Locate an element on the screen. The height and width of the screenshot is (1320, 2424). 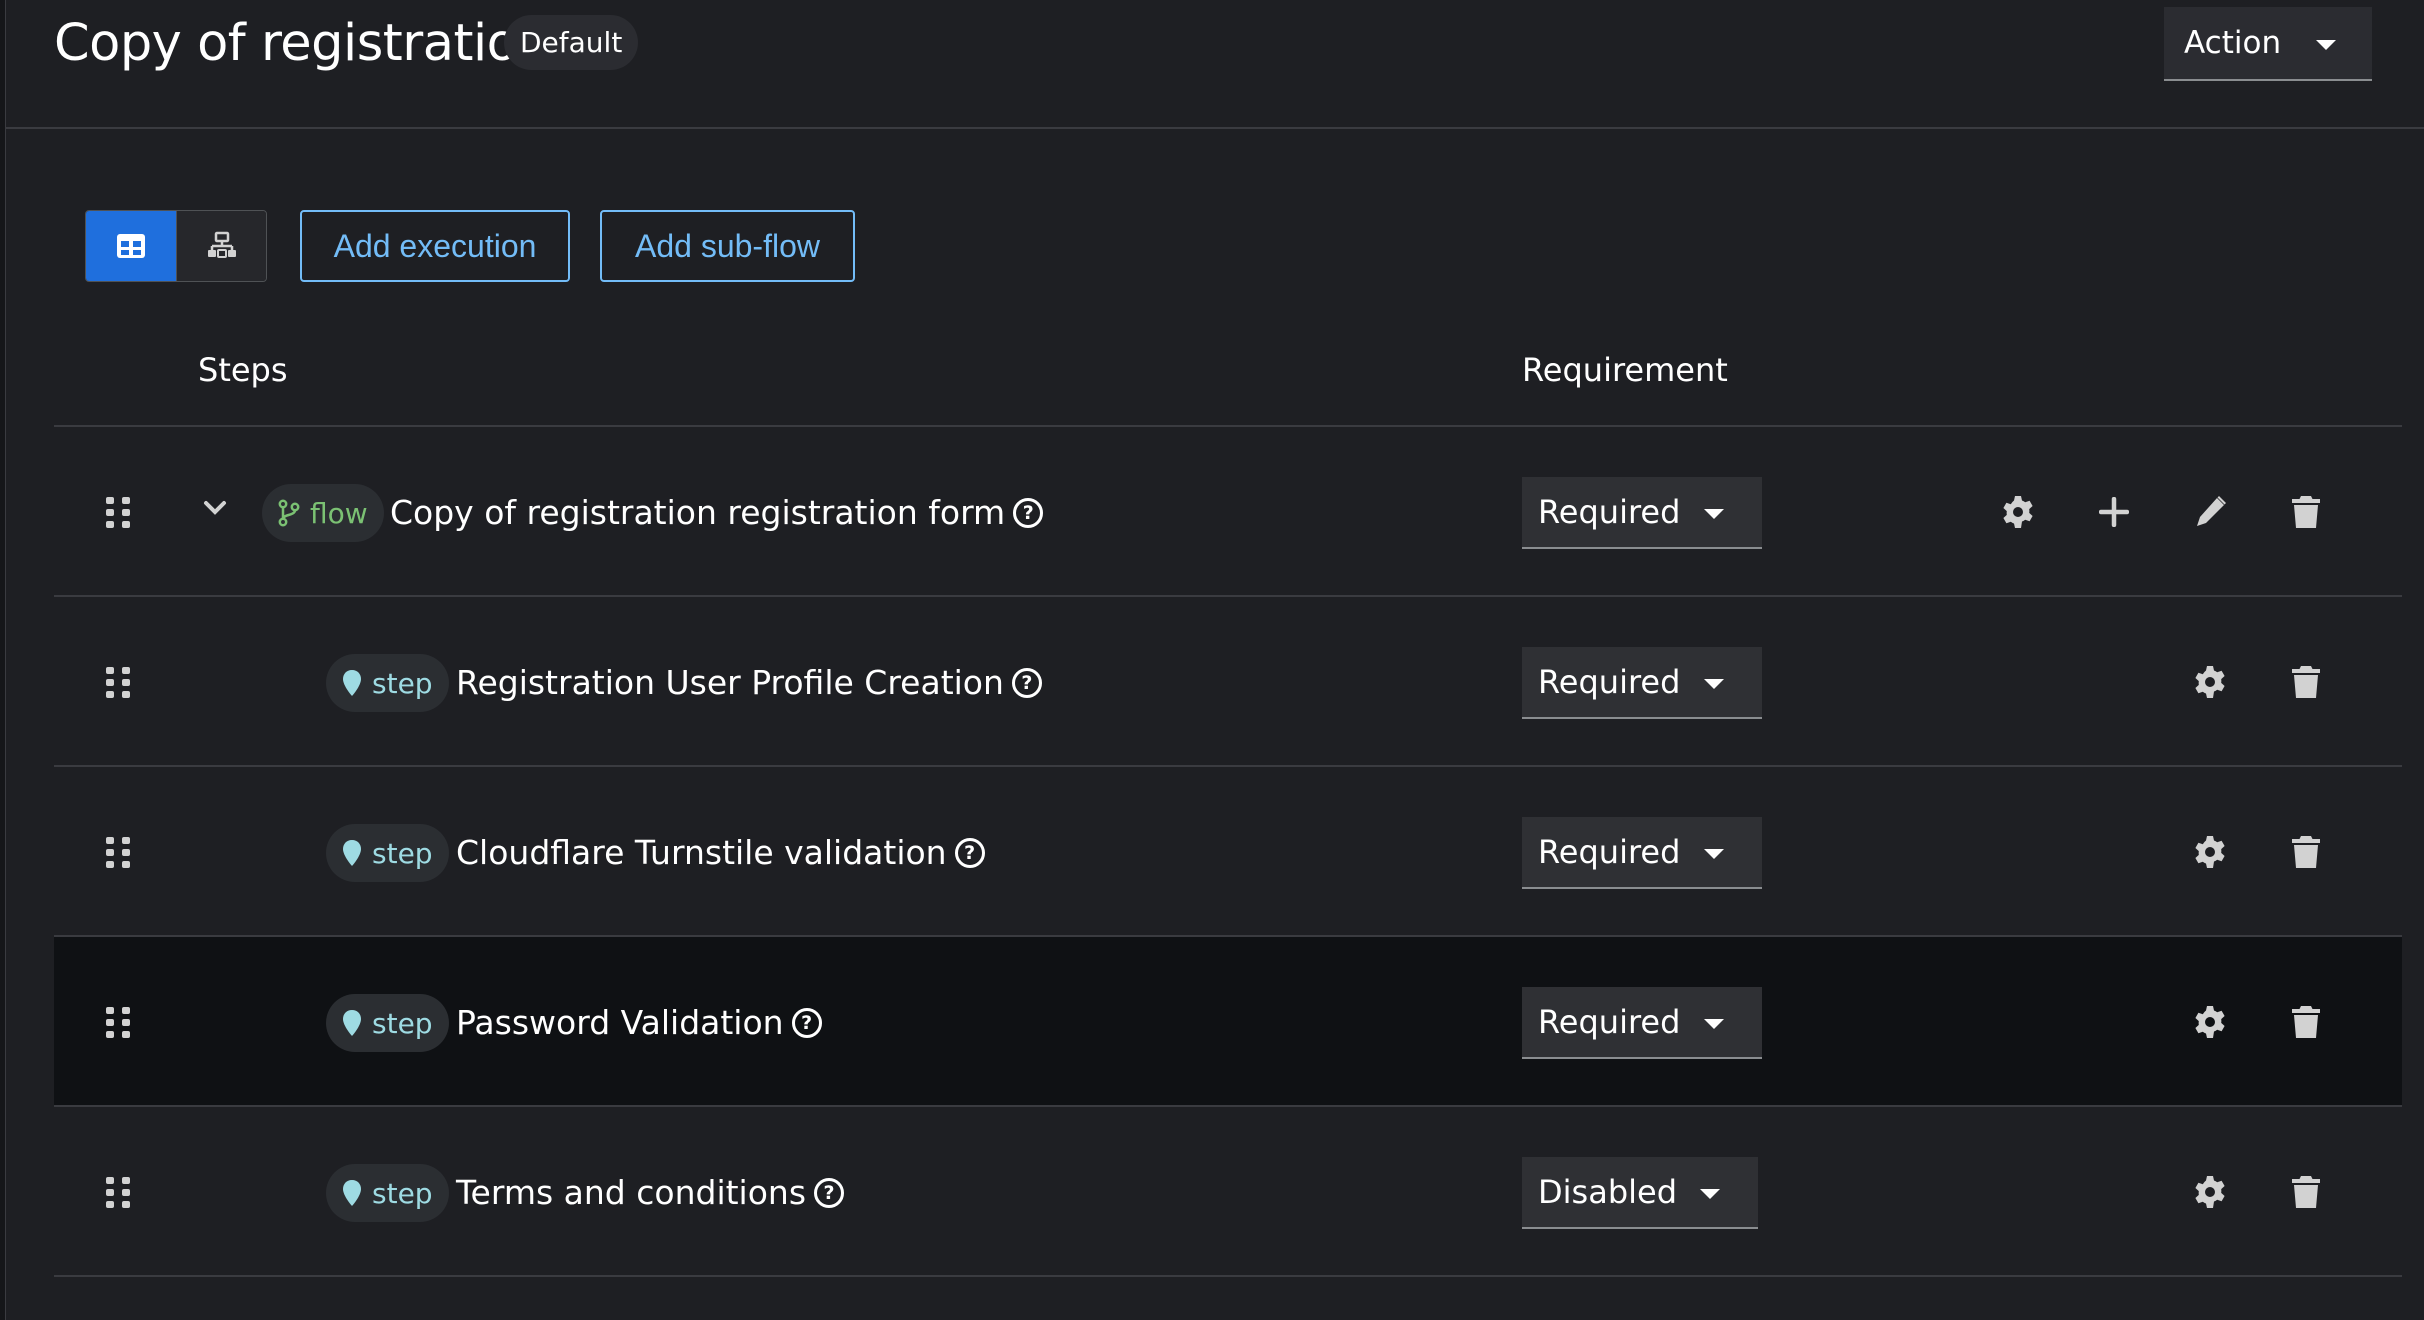
chevron-down-icon is located at coordinates (215, 508).